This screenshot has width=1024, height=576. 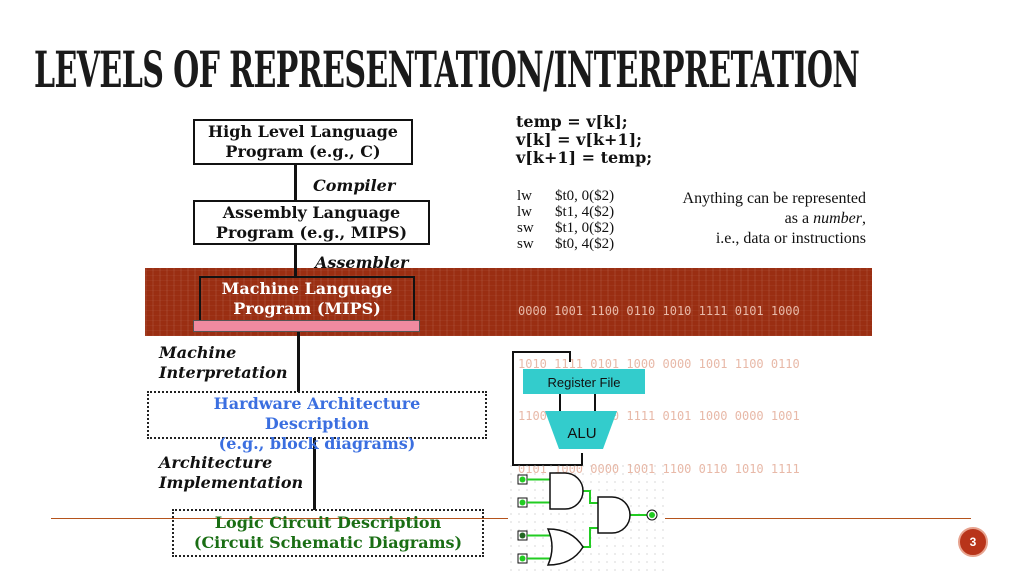 I want to click on high-level-language-box: High Level Language Program (e.g., C), so click(x=303, y=142).